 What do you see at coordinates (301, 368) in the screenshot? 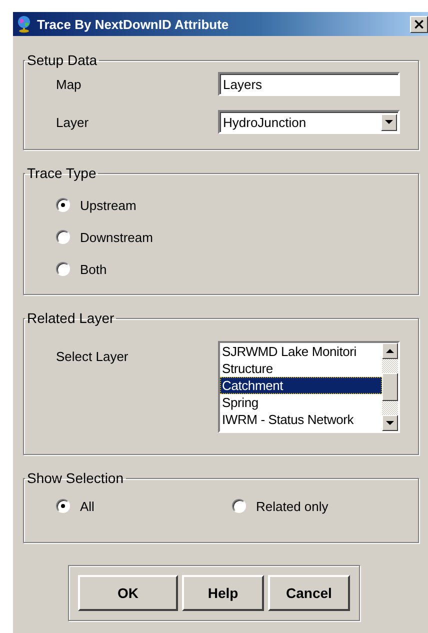
I see `list-item: Structure` at bounding box center [301, 368].